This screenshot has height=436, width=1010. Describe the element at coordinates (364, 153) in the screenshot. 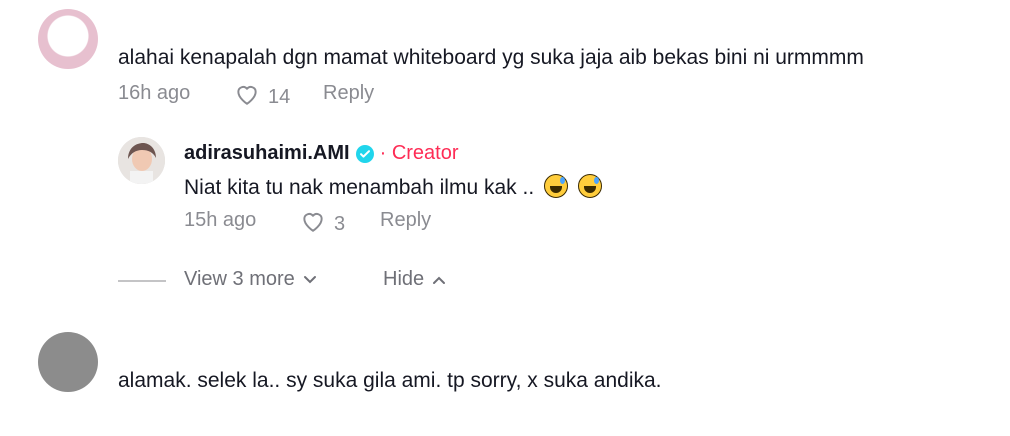

I see `verified-badge-icon` at that location.